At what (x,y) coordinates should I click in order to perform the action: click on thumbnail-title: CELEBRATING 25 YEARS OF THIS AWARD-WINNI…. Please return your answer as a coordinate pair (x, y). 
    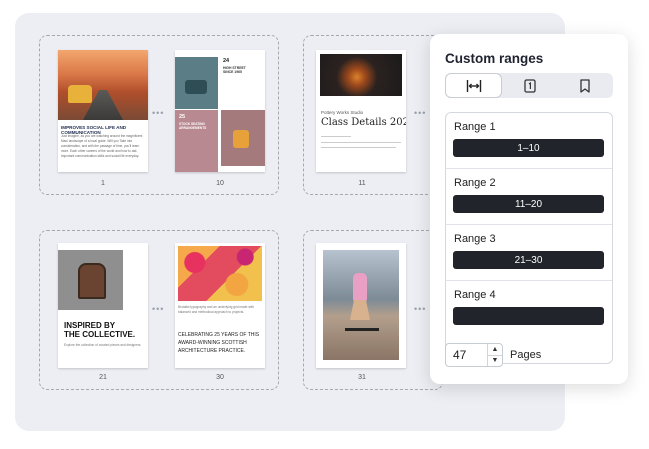
    Looking at the image, I should click on (219, 343).